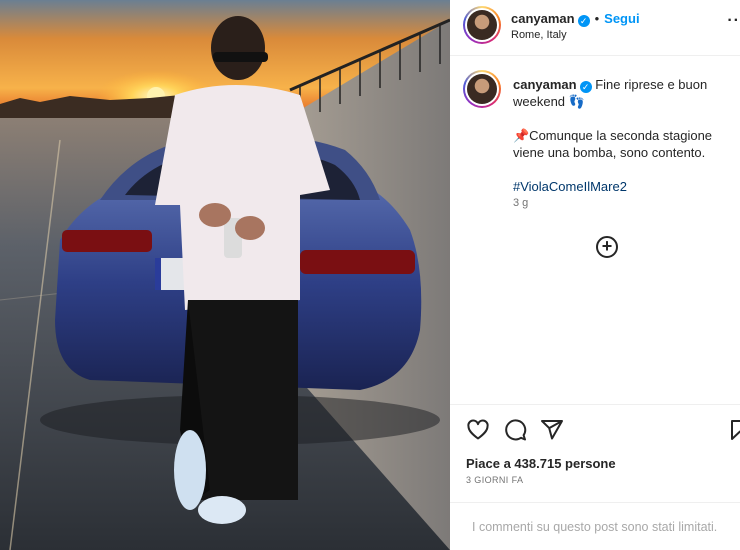 This screenshot has height=550, width=740. I want to click on bookmark-icon, so click(734, 430).